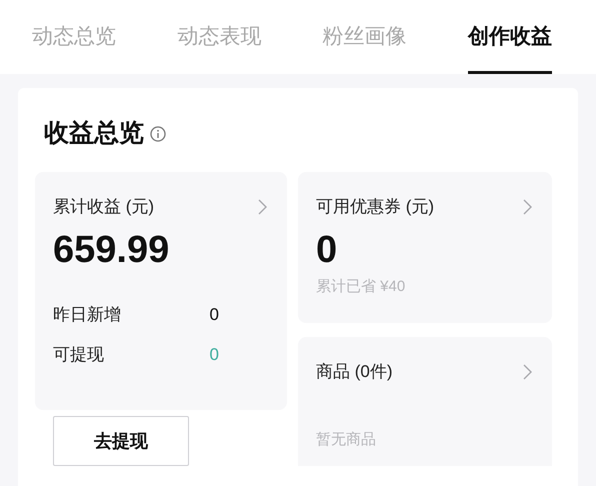 This screenshot has width=596, height=486. What do you see at coordinates (354, 372) in the screenshot?
I see `products-label: 商品 (0件)` at bounding box center [354, 372].